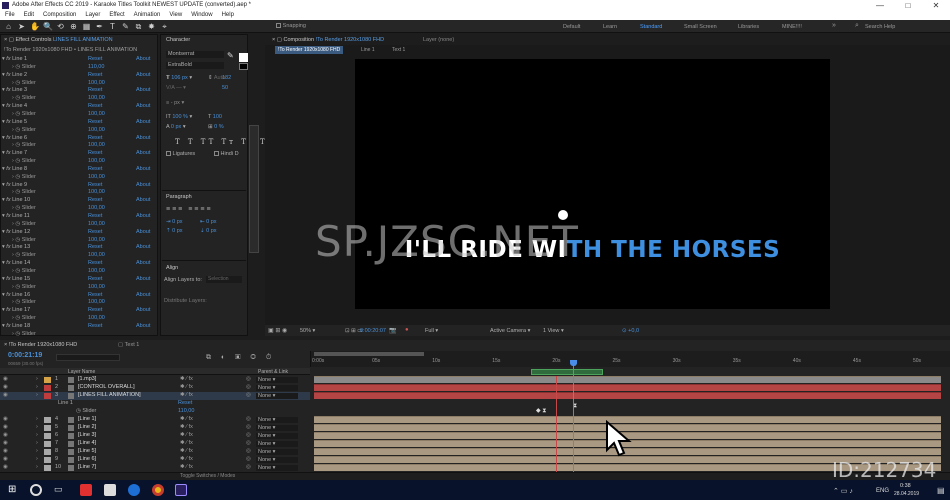 The height and width of the screenshot is (500, 950). Describe the element at coordinates (25, 355) in the screenshot. I see `current-timecode: 0:00:21:19` at that location.